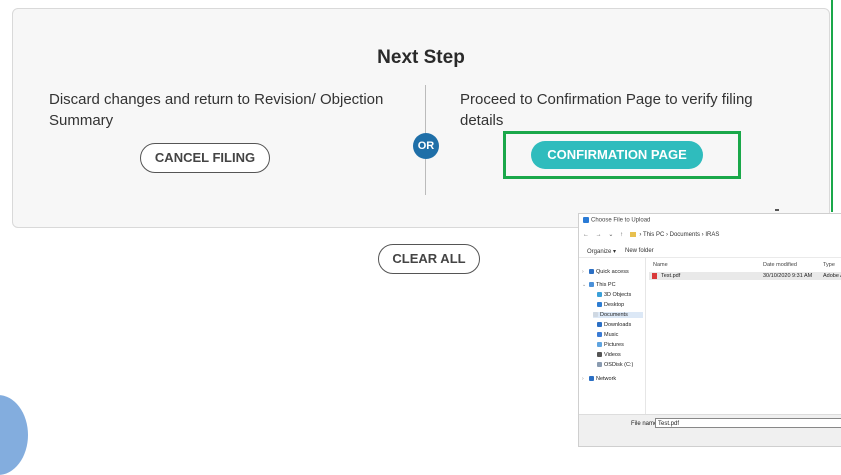  What do you see at coordinates (777, 210) in the screenshot?
I see `divider-mark` at bounding box center [777, 210].